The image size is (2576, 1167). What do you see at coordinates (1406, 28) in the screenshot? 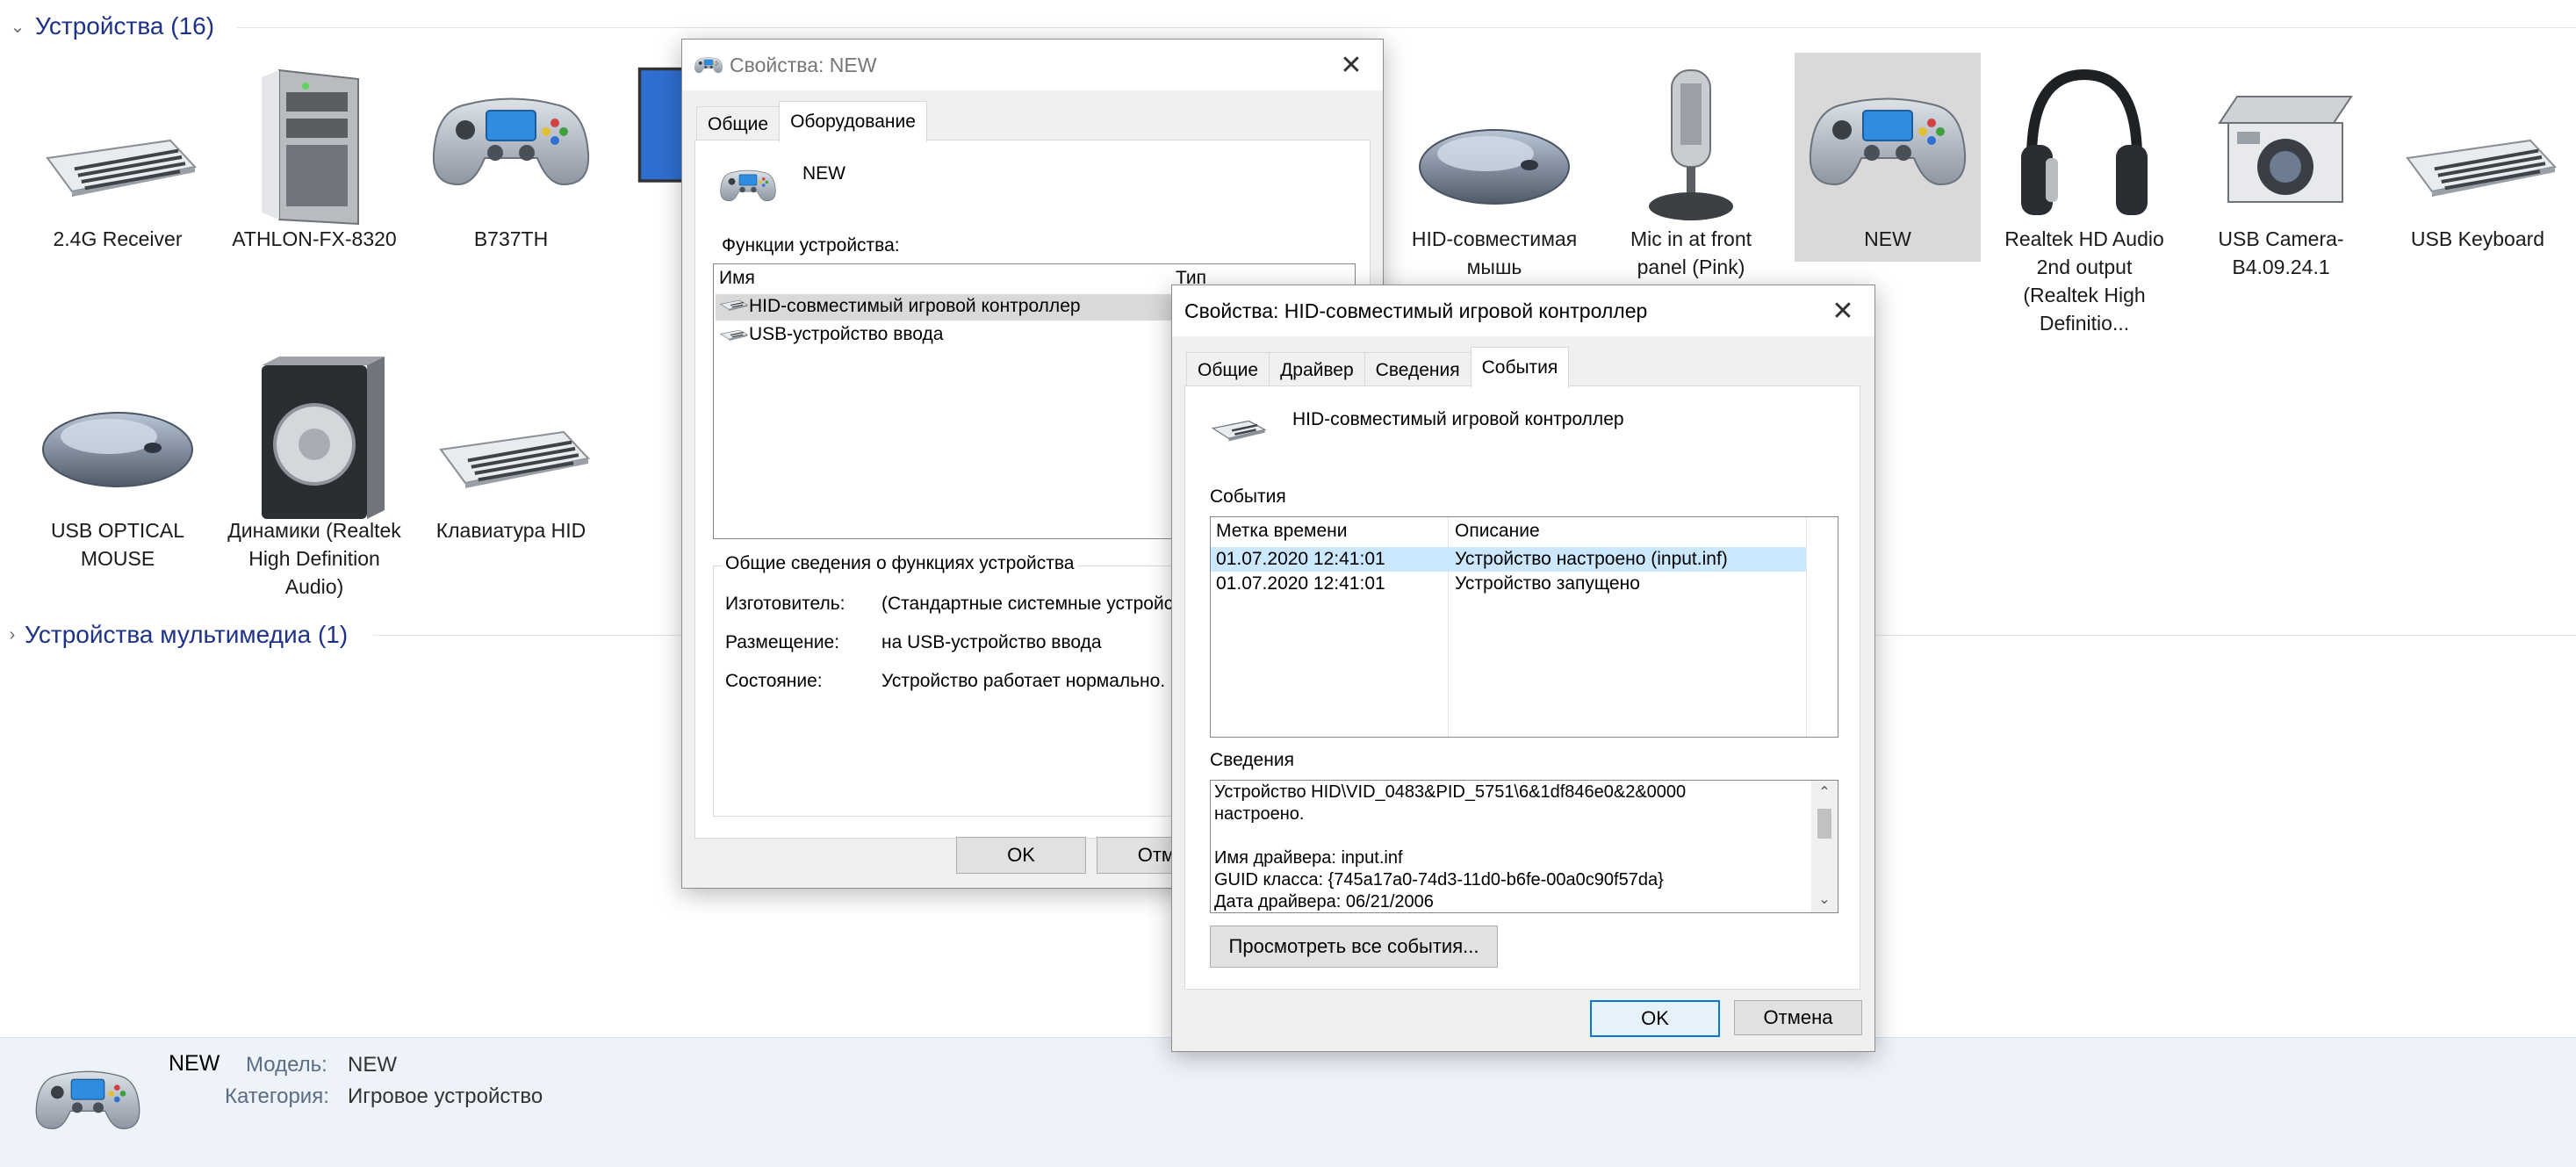
I see `group-divider` at bounding box center [1406, 28].